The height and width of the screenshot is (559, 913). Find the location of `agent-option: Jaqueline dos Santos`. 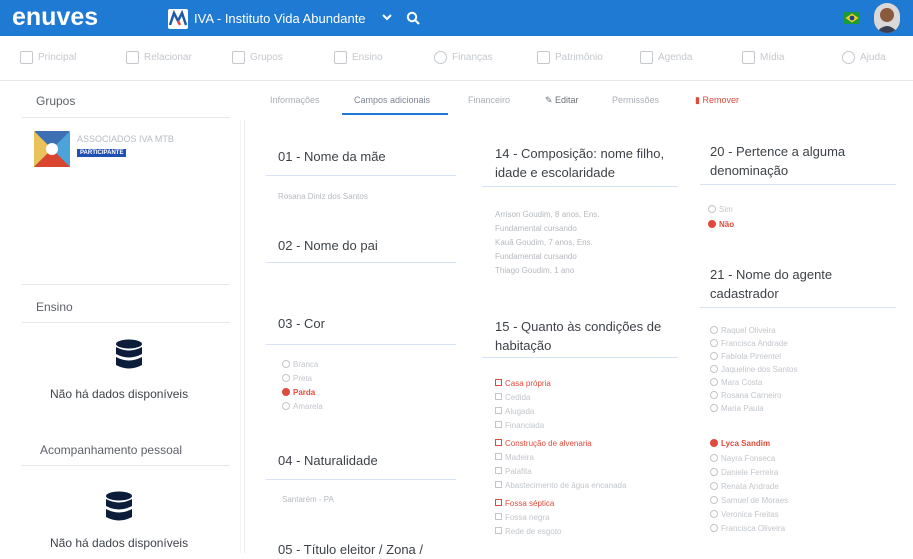

agent-option: Jaqueline dos Santos is located at coordinates (754, 370).